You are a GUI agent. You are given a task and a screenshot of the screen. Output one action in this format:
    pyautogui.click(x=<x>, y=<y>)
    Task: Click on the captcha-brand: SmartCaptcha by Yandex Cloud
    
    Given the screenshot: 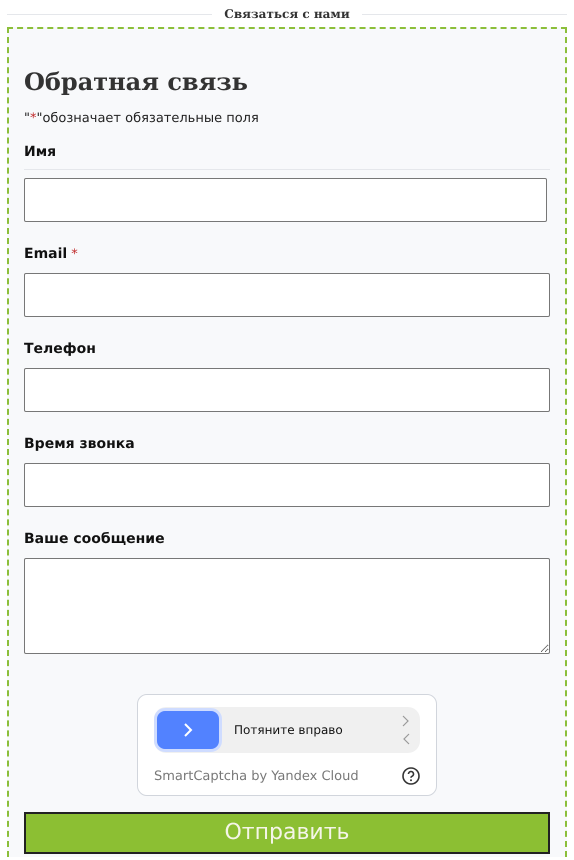 What is the action you would take?
    pyautogui.click(x=256, y=777)
    